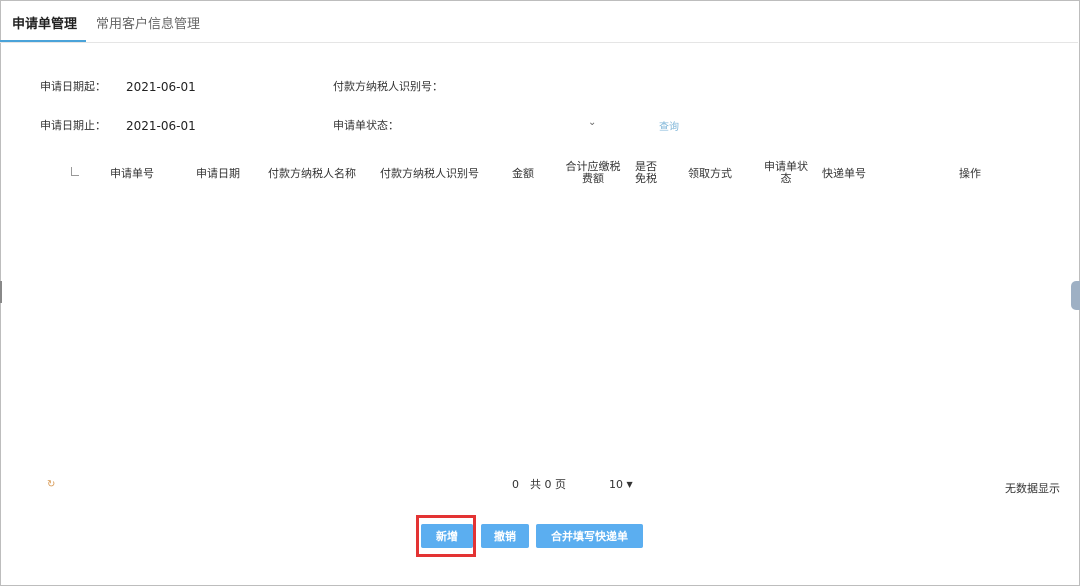 The image size is (1080, 586). Describe the element at coordinates (592, 122) in the screenshot. I see `status-dropdown-icon: ⌄` at that location.